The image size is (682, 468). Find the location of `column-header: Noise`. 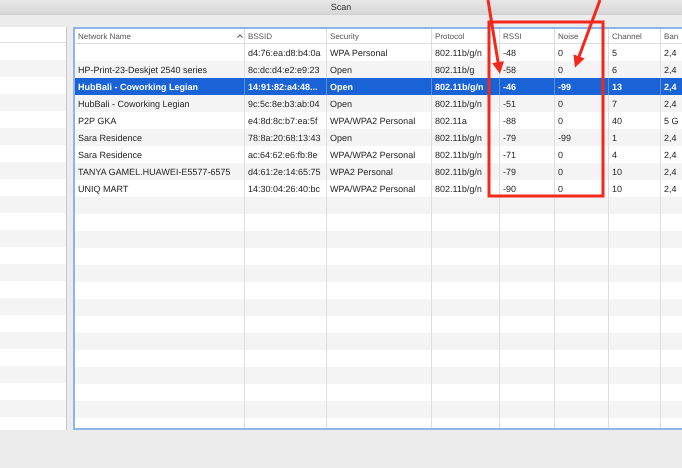

column-header: Noise is located at coordinates (582, 36).